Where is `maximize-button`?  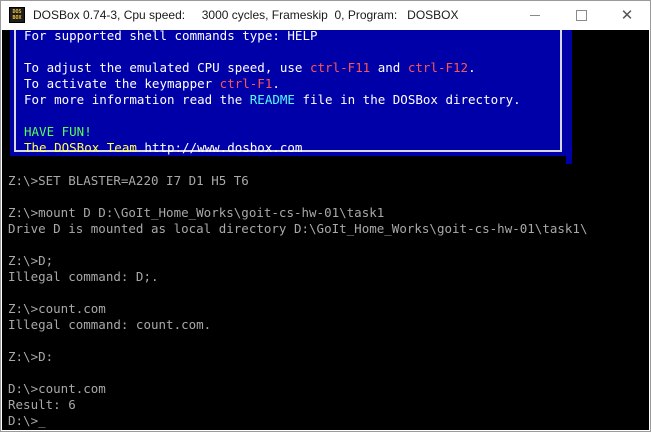
maximize-button is located at coordinates (581, 15).